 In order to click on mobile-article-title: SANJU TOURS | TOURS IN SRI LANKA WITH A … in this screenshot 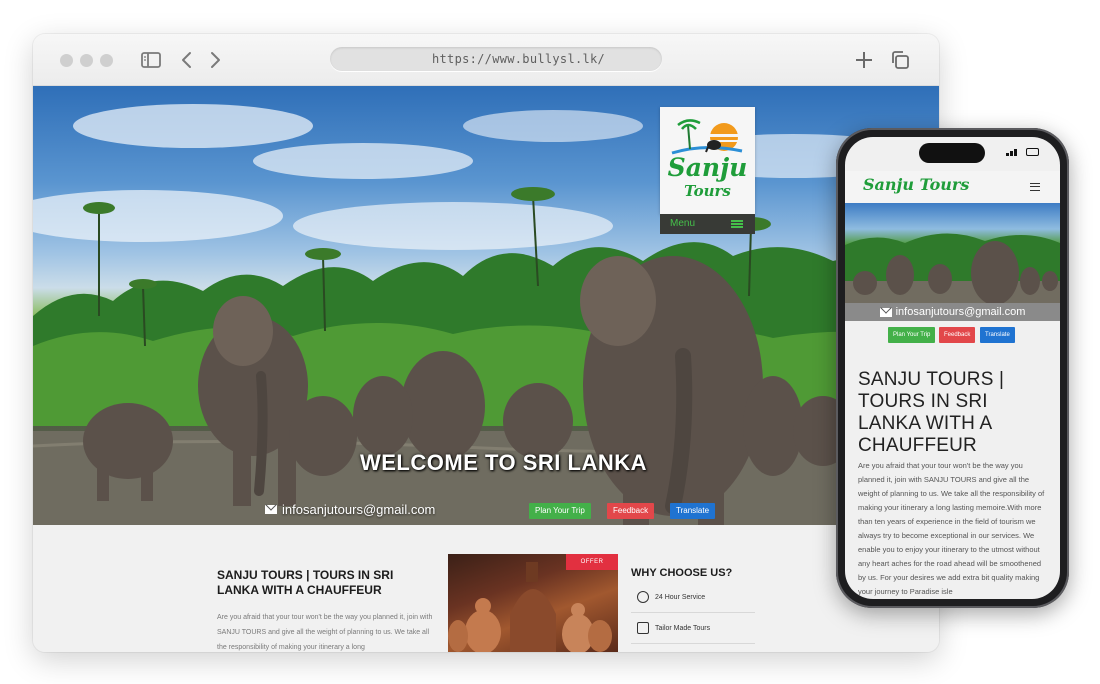, I will do `click(931, 412)`.